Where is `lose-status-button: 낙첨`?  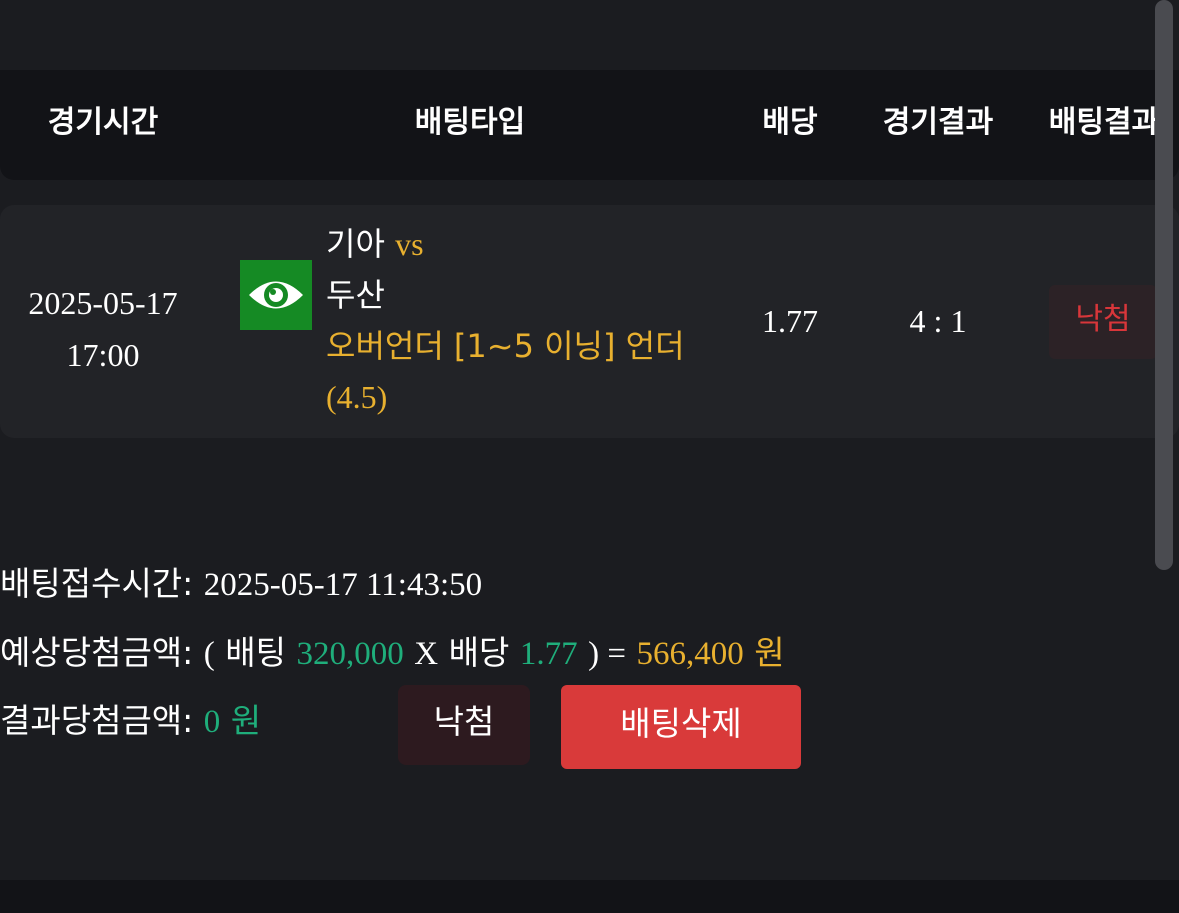 lose-status-button: 낙첨 is located at coordinates (464, 725).